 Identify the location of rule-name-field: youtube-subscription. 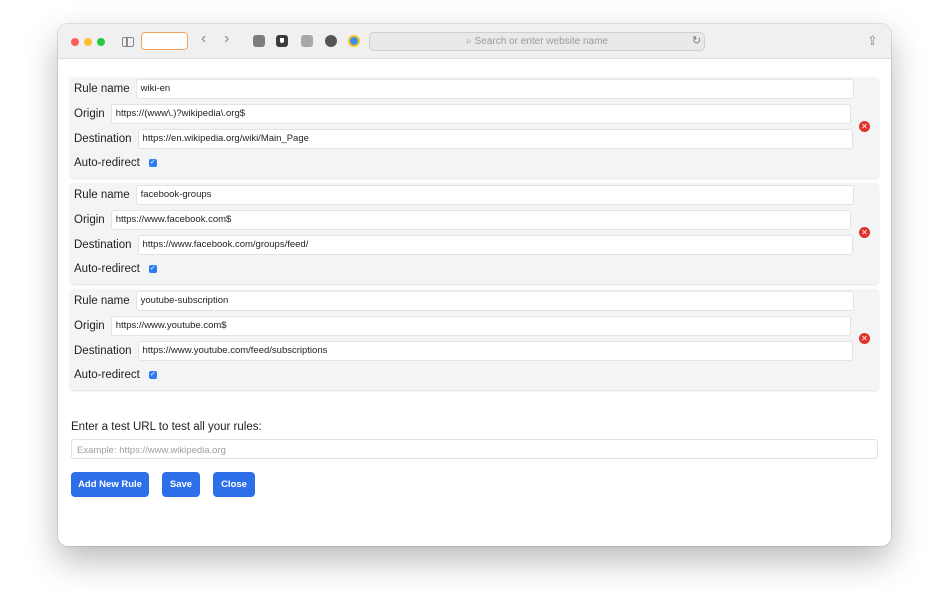
(494, 301).